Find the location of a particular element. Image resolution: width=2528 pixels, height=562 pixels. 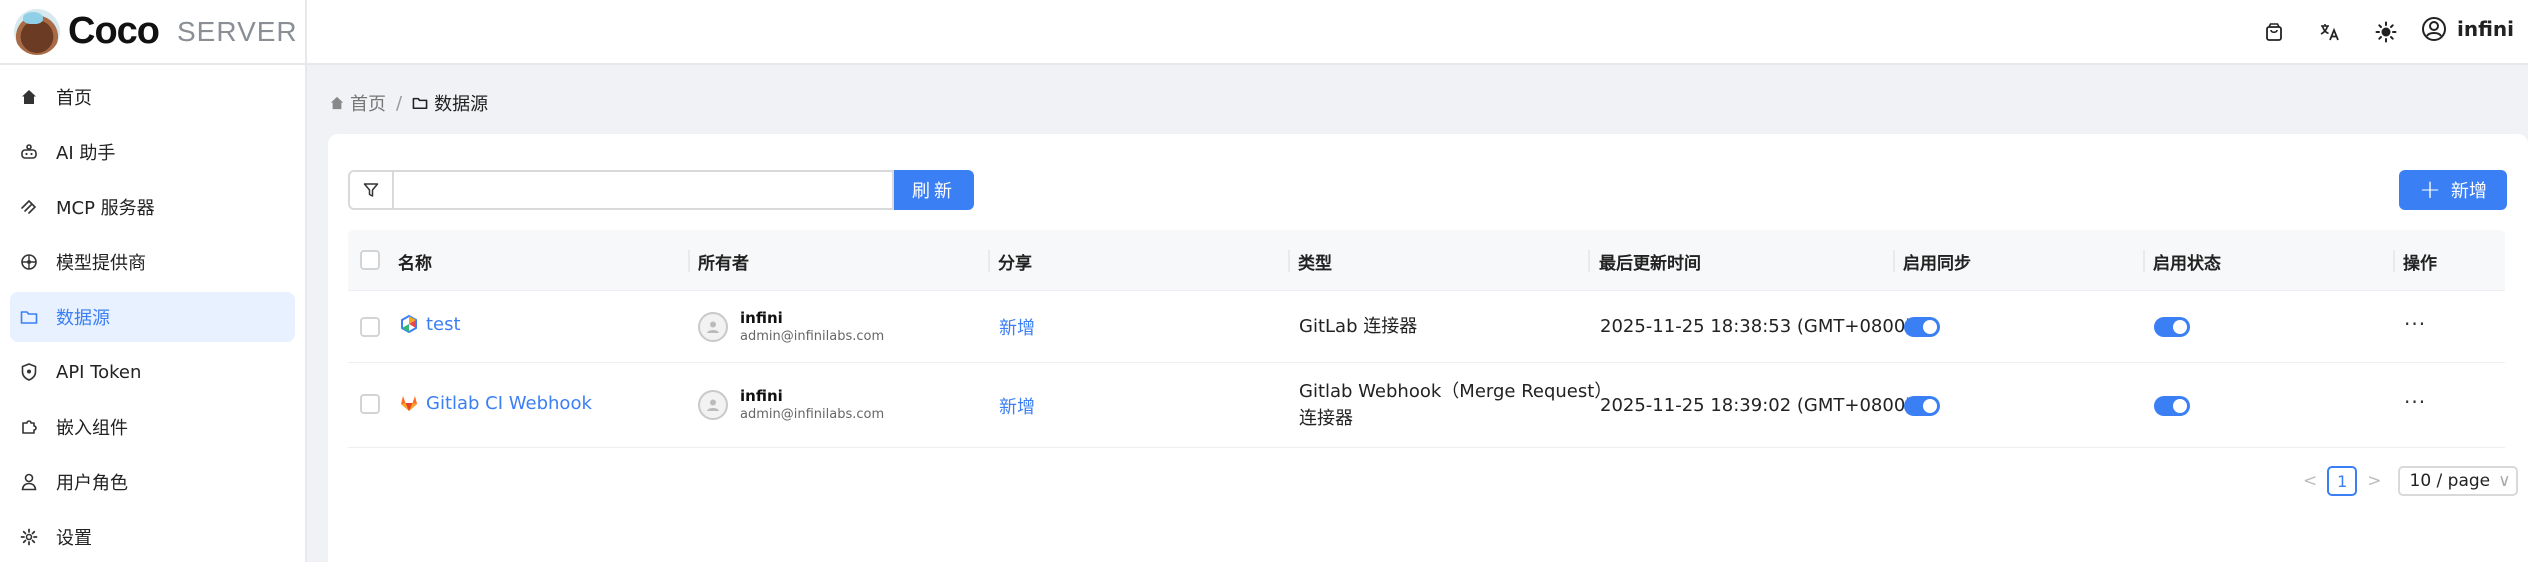

filter-icon is located at coordinates (371, 190).